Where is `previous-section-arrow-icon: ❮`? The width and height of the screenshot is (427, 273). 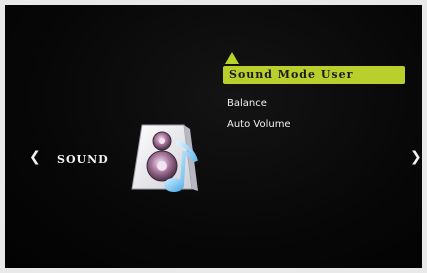 previous-section-arrow-icon: ❮ is located at coordinates (35, 157).